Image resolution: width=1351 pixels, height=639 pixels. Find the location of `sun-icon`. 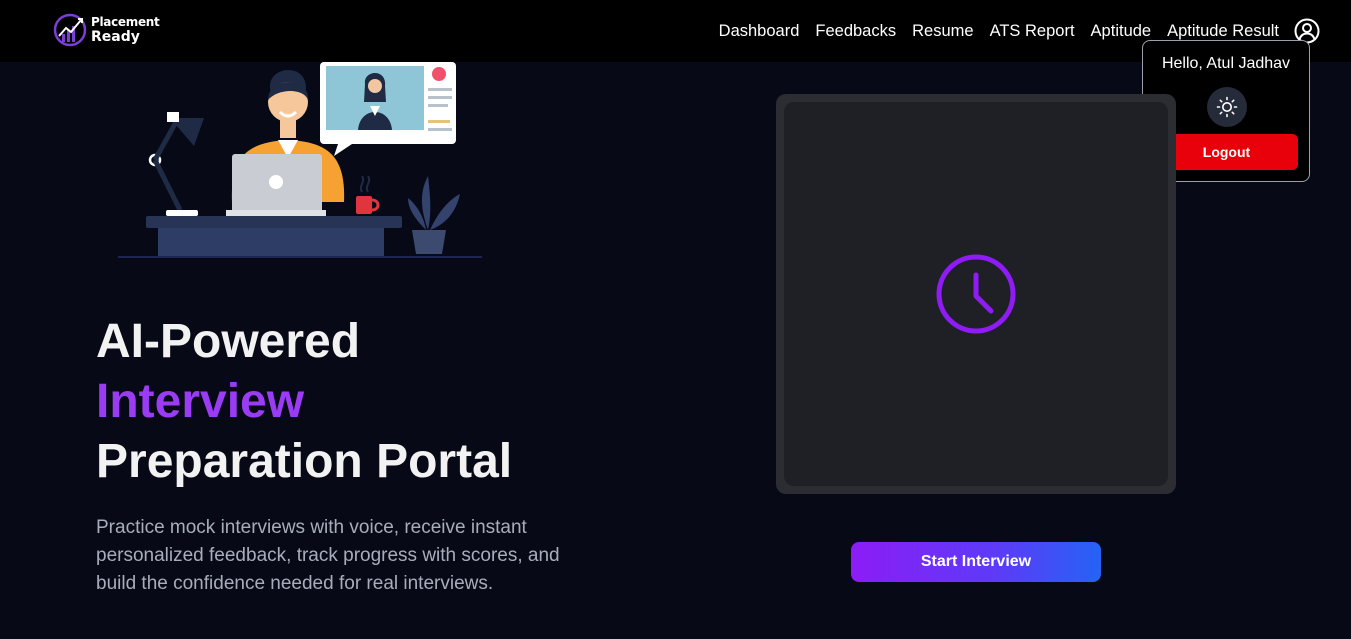

sun-icon is located at coordinates (1227, 107).